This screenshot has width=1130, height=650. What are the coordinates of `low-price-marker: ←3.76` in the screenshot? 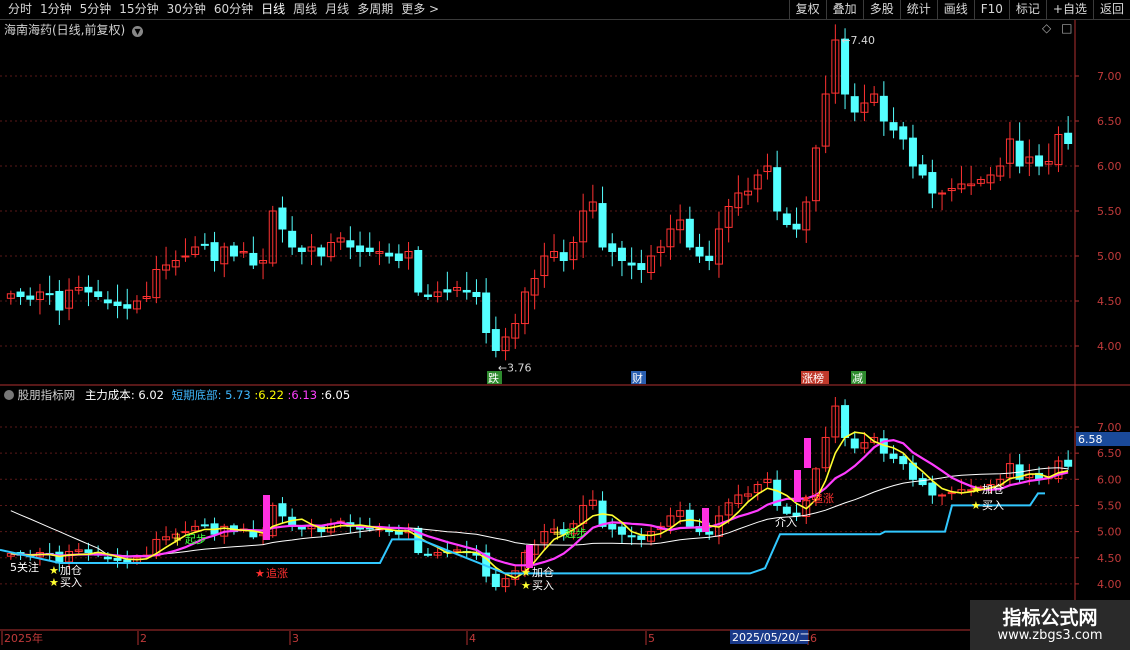 It's located at (515, 368).